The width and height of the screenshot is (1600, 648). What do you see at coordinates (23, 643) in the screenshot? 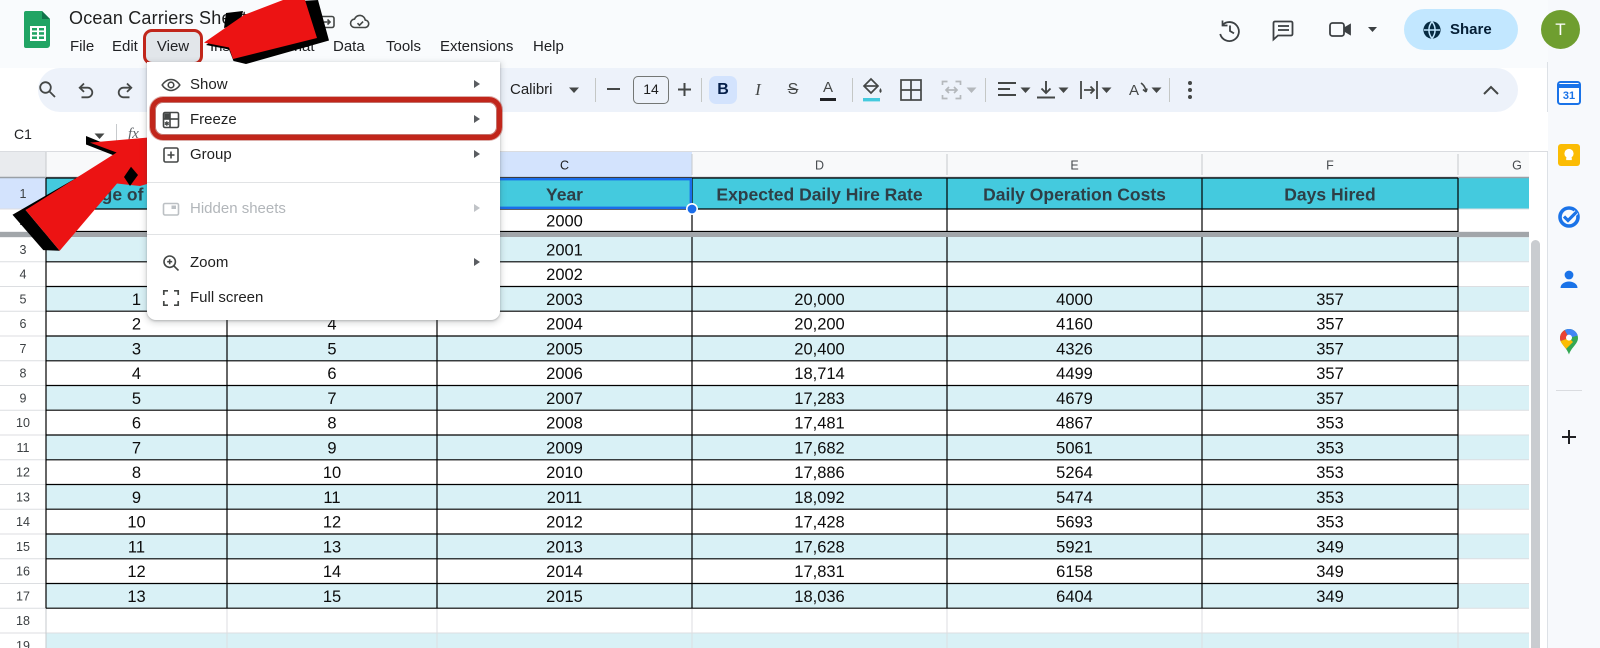
I see `svg-text: 19` at bounding box center [23, 643].